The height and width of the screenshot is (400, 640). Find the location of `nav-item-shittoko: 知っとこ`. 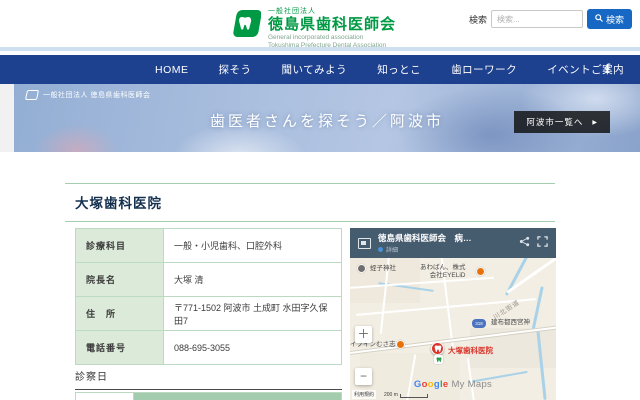

nav-item-shittoko: 知っとこ is located at coordinates (399, 69).